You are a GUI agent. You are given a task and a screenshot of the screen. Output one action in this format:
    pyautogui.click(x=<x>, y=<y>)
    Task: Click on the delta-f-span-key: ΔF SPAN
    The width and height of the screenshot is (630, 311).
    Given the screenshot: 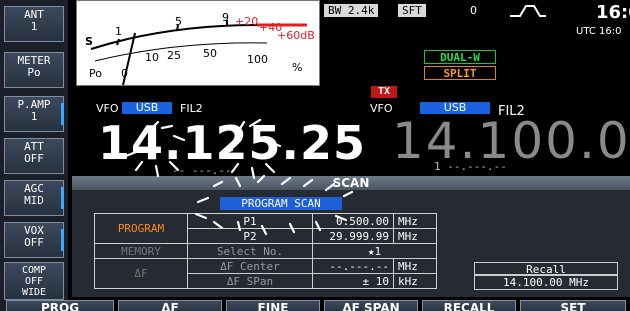 What is the action you would take?
    pyautogui.click(x=371, y=305)
    